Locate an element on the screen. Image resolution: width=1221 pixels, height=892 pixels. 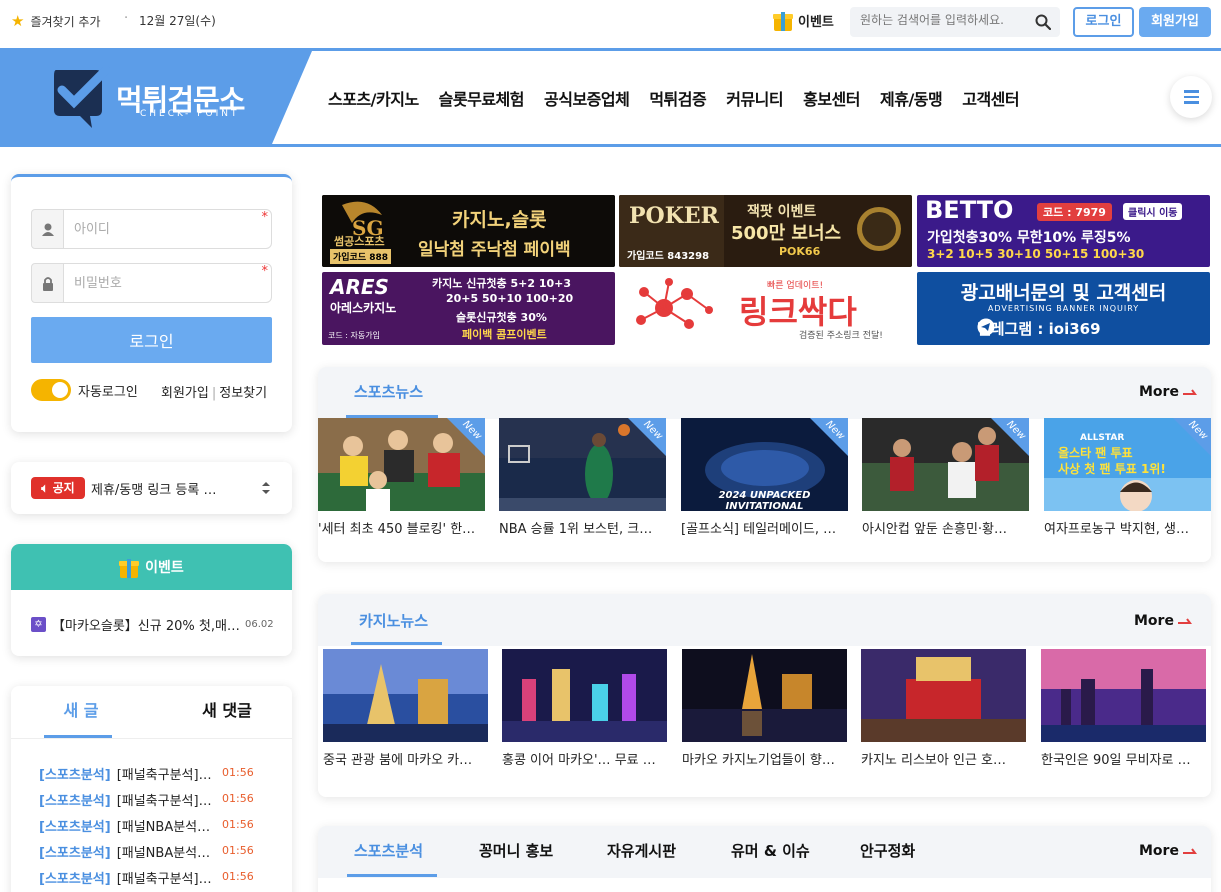
speaker-icon: 🔈︎ is located at coordinates (45, 488).